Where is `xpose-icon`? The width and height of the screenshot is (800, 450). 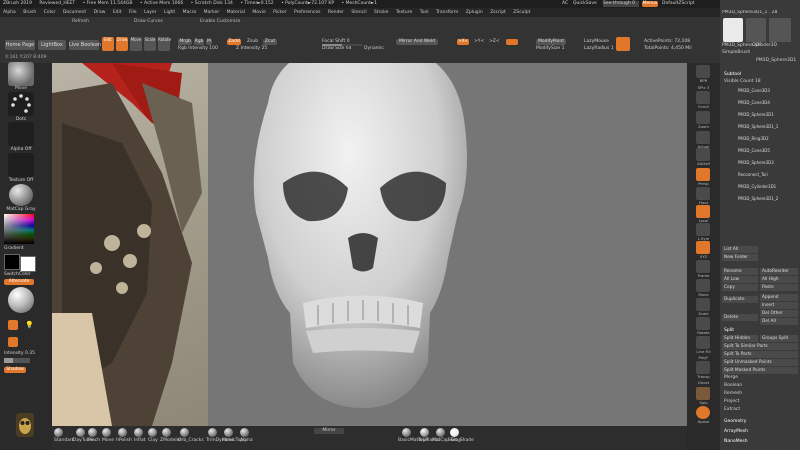
xpose-icon is located at coordinates (703, 412).